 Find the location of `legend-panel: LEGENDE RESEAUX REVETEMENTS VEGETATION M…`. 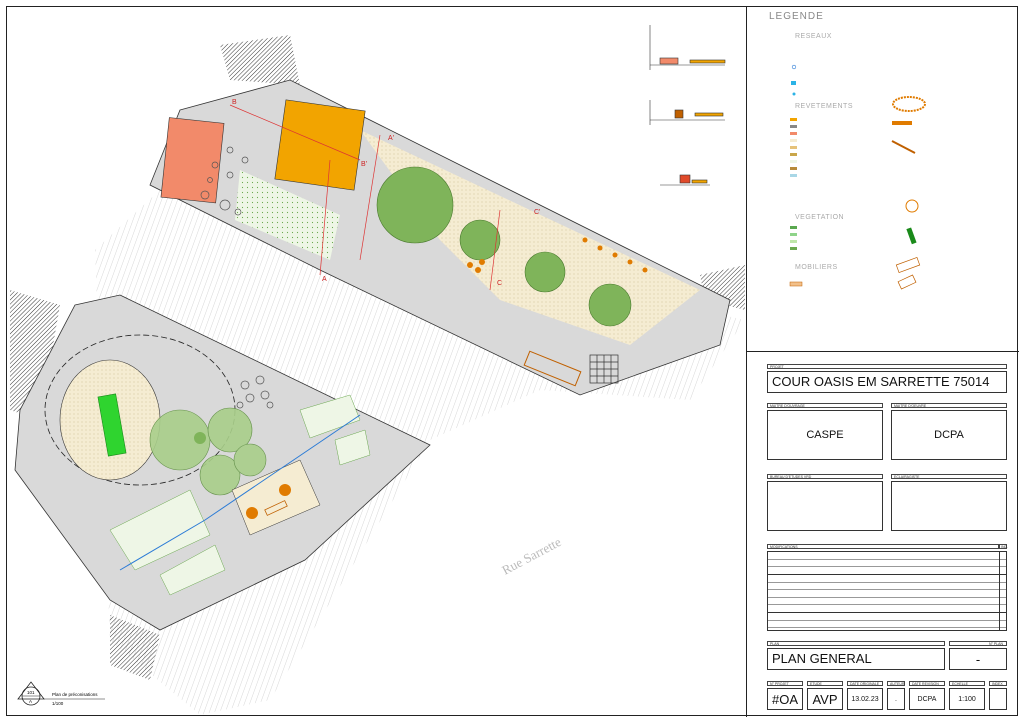

legend-panel: LEGENDE RESEAUX REVETEMENTS VEGETATION M… is located at coordinates (882, 178).